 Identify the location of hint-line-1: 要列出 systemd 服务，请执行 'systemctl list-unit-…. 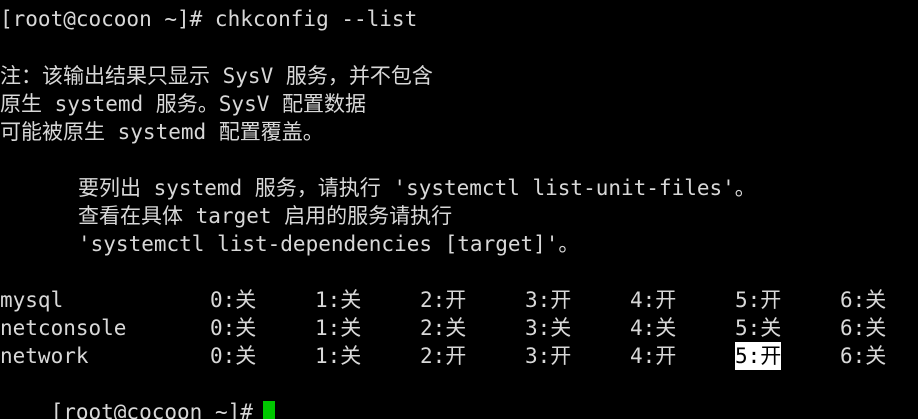
(417, 188).